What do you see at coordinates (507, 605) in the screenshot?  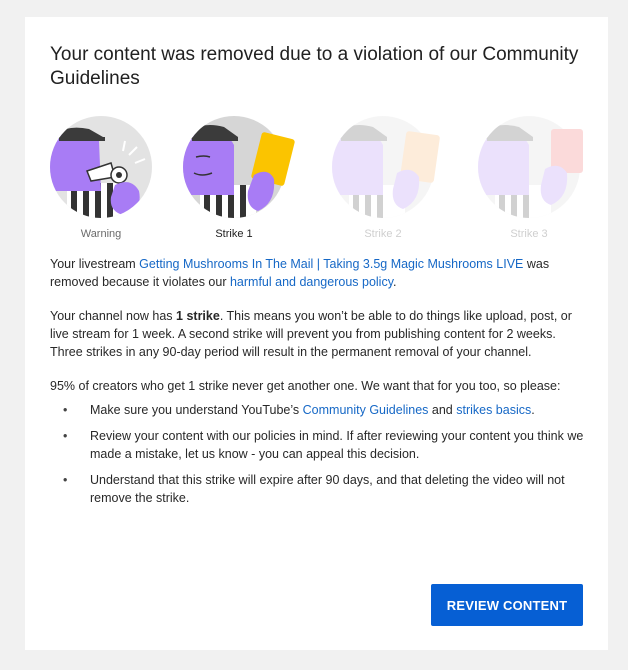 I see `review-content-button: REVIEW CONTENT` at bounding box center [507, 605].